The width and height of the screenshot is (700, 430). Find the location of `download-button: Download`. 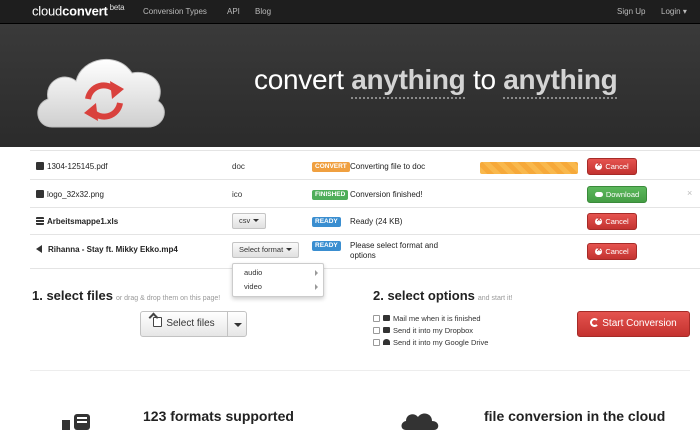

download-button: Download is located at coordinates (617, 194).